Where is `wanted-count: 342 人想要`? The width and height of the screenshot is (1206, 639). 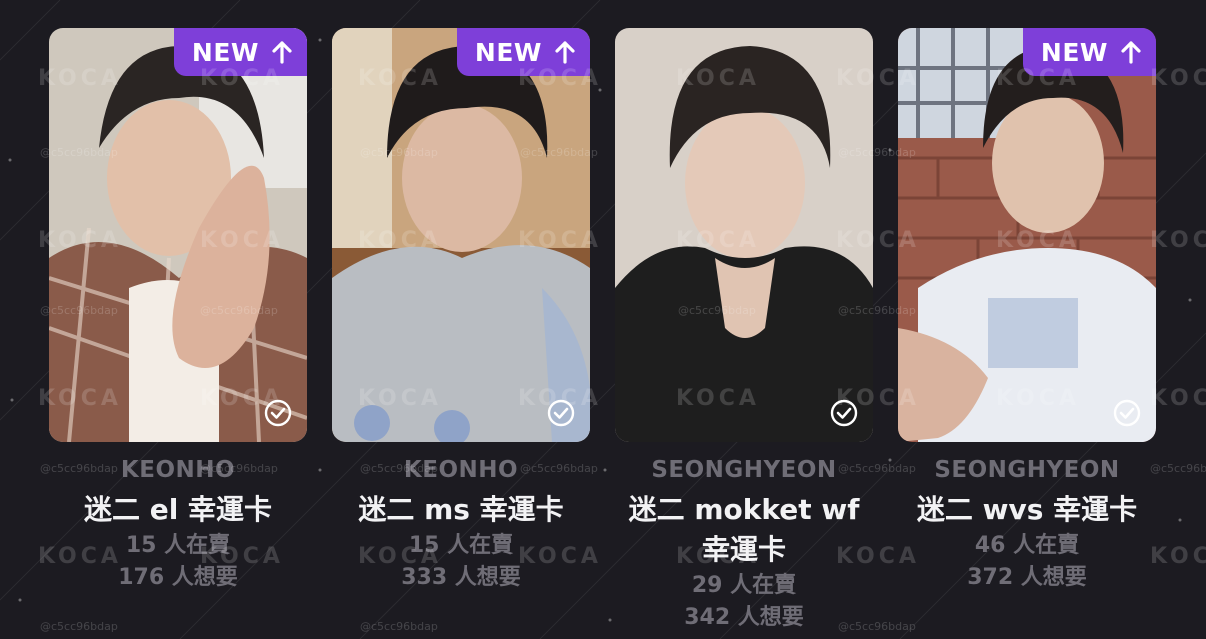 wanted-count: 342 人想要 is located at coordinates (744, 617).